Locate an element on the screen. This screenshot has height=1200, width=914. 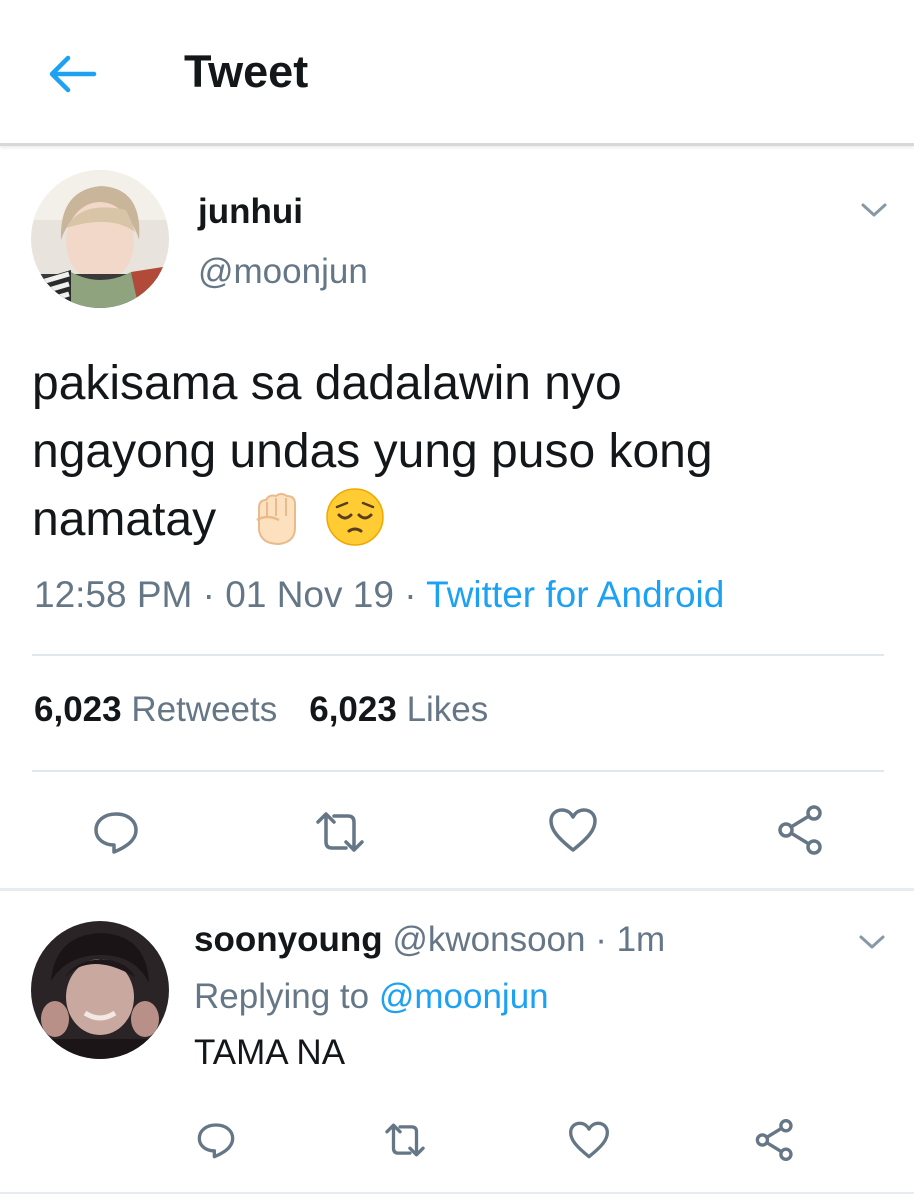
replying-to: Replying to @moonjun is located at coordinates (371, 997).